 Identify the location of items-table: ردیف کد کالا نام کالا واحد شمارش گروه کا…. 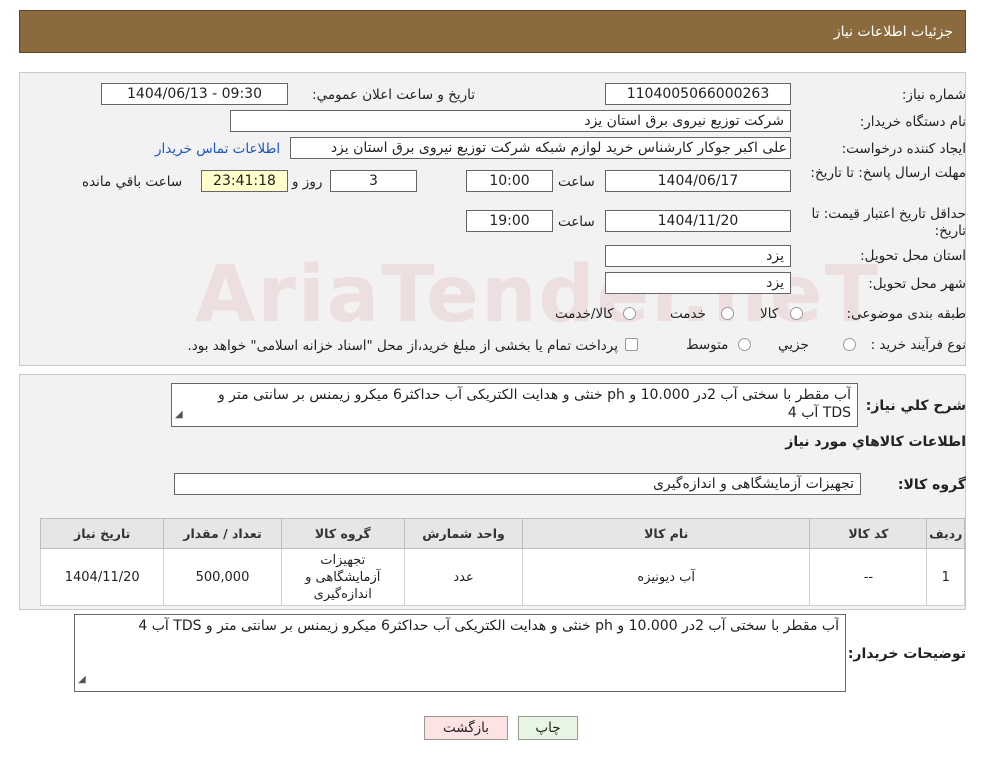
(502, 562).